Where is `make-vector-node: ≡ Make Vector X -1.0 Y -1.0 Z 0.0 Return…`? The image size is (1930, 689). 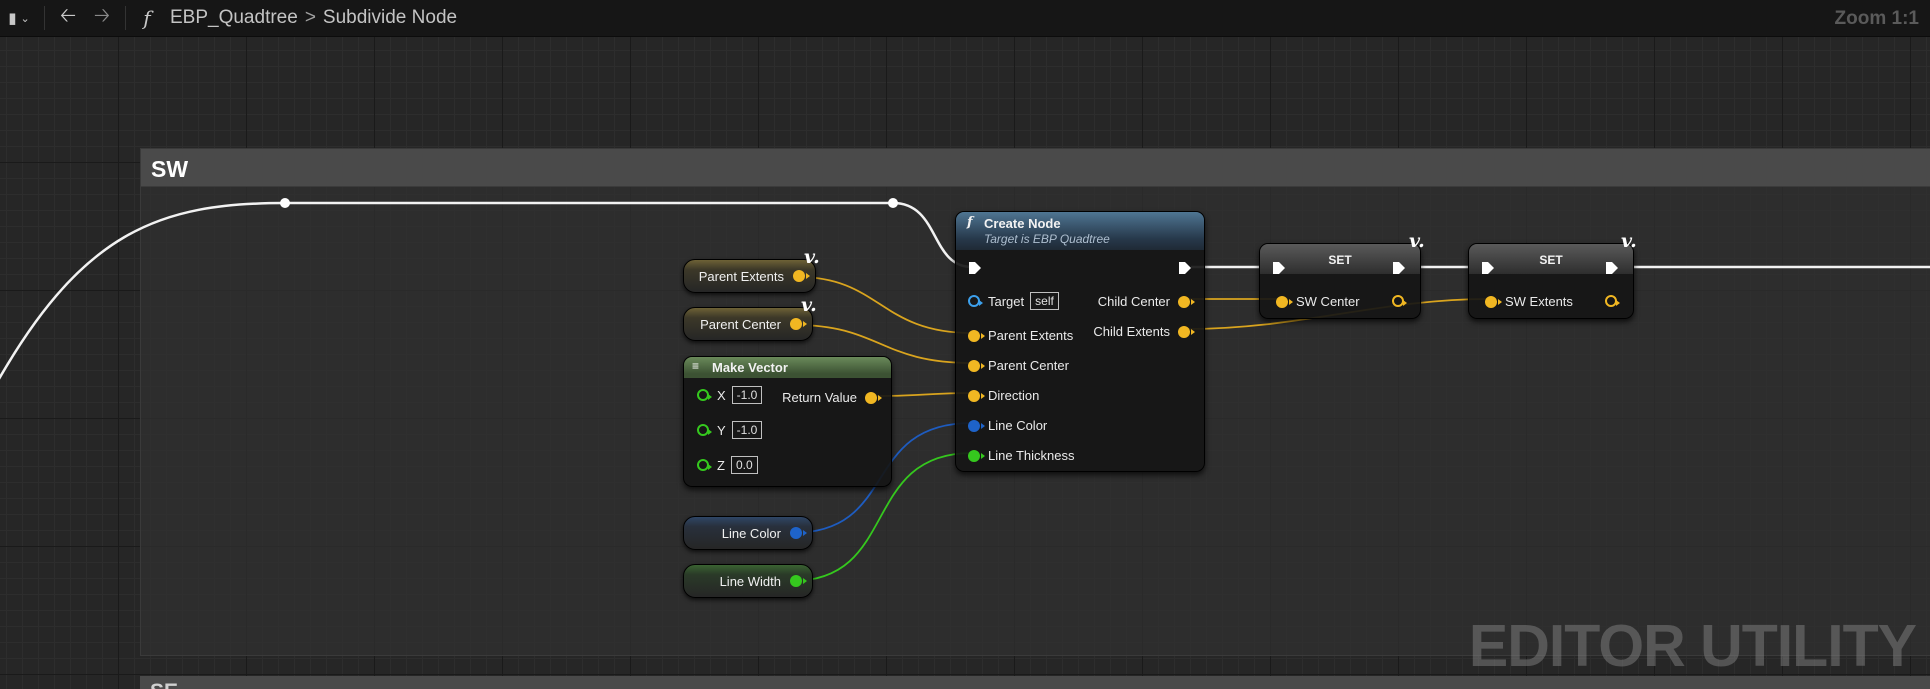
make-vector-node: ≡ Make Vector X -1.0 Y -1.0 Z 0.0 Return… is located at coordinates (787, 421).